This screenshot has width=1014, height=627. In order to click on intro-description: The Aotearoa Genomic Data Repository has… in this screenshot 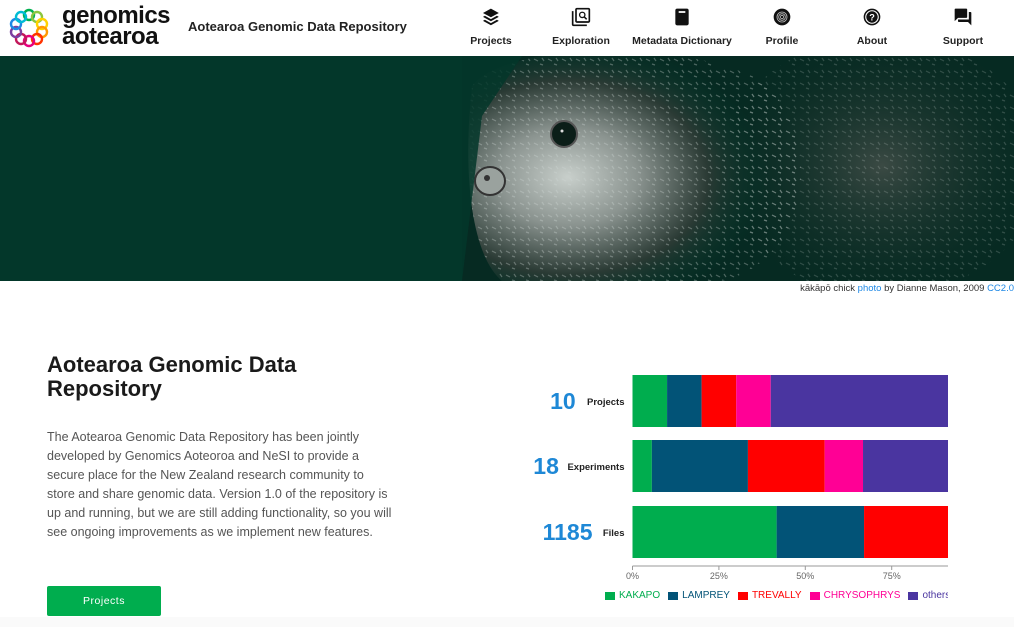, I will do `click(219, 484)`.